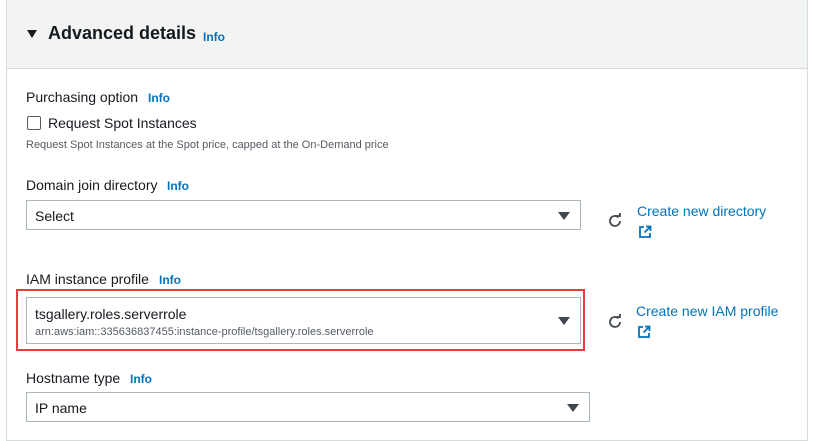  What do you see at coordinates (73, 378) in the screenshot?
I see `hostname-type-label: Hostname type` at bounding box center [73, 378].